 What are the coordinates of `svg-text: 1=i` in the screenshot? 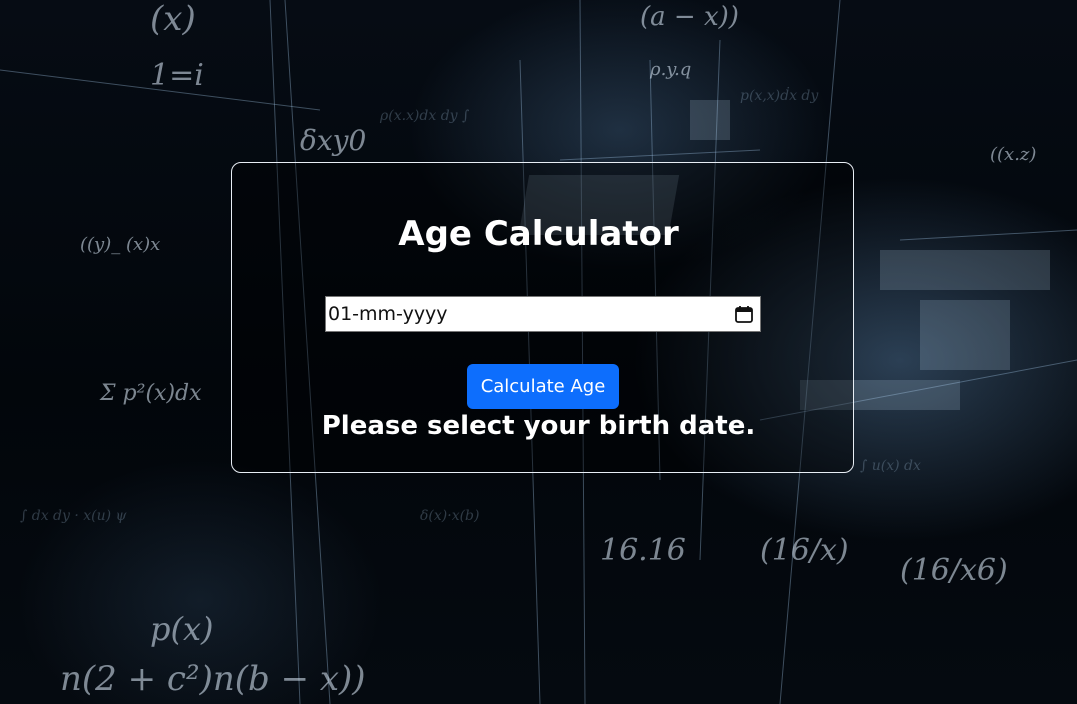 It's located at (177, 75).